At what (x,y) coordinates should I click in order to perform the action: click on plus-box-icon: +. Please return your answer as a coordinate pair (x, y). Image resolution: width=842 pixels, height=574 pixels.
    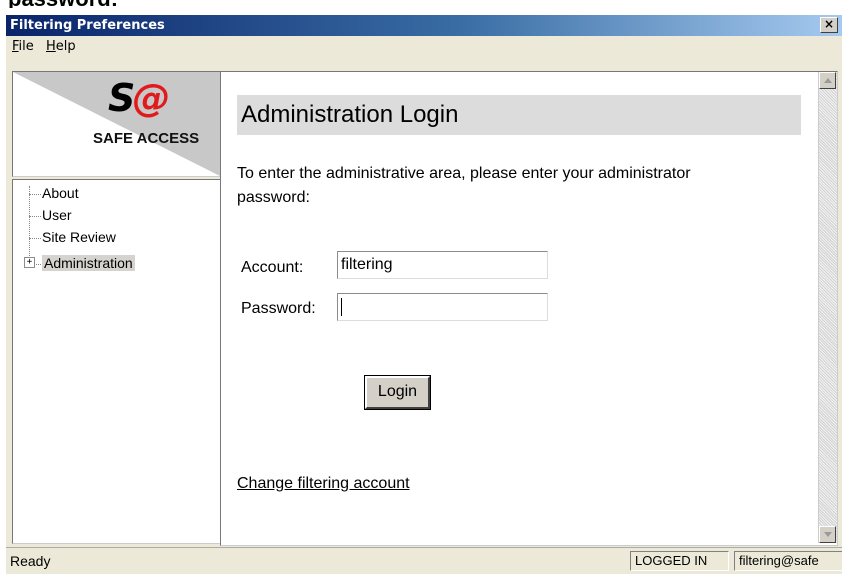
    Looking at the image, I should click on (29, 262).